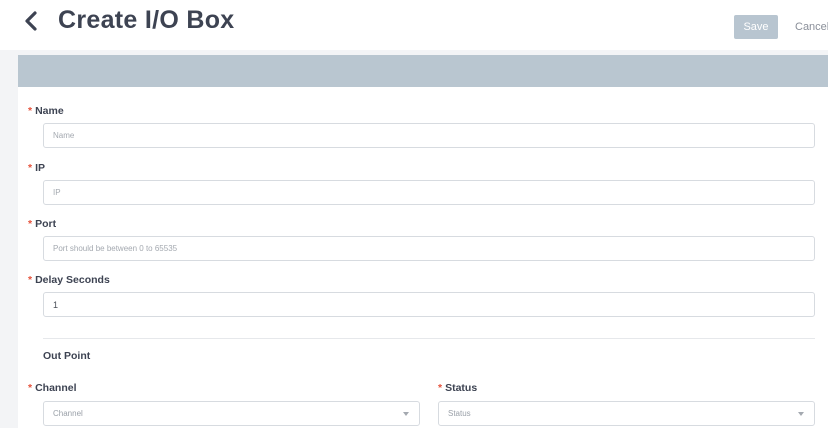 The image size is (828, 428). I want to click on status-select: Status, so click(626, 413).